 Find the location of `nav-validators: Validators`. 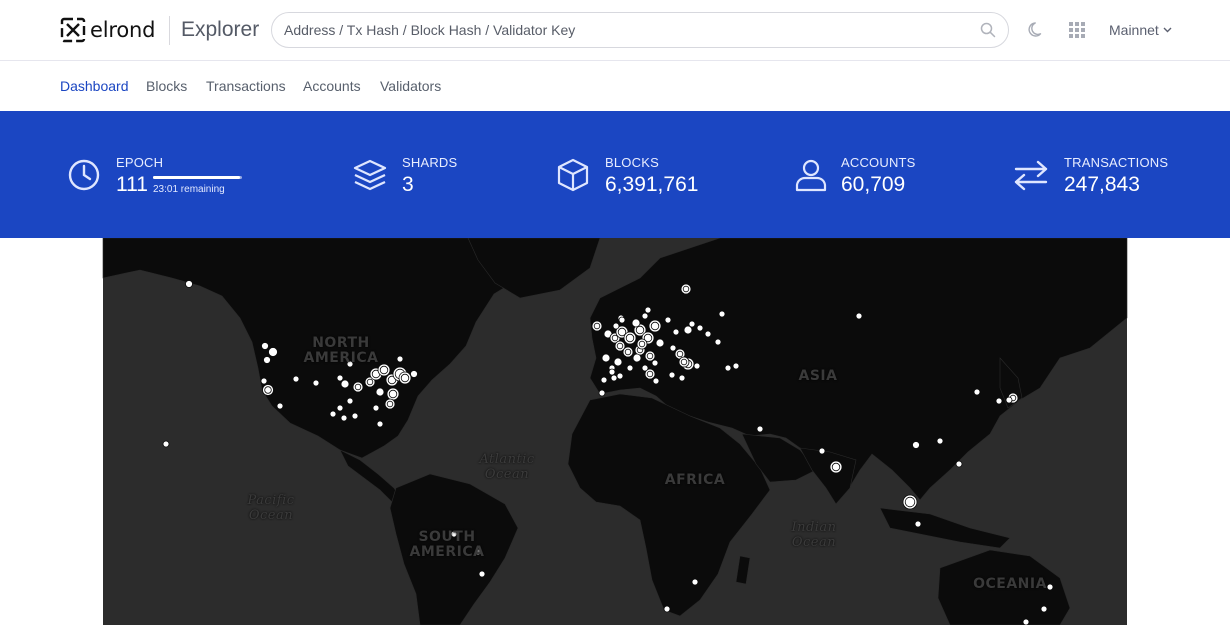

nav-validators: Validators is located at coordinates (410, 86).